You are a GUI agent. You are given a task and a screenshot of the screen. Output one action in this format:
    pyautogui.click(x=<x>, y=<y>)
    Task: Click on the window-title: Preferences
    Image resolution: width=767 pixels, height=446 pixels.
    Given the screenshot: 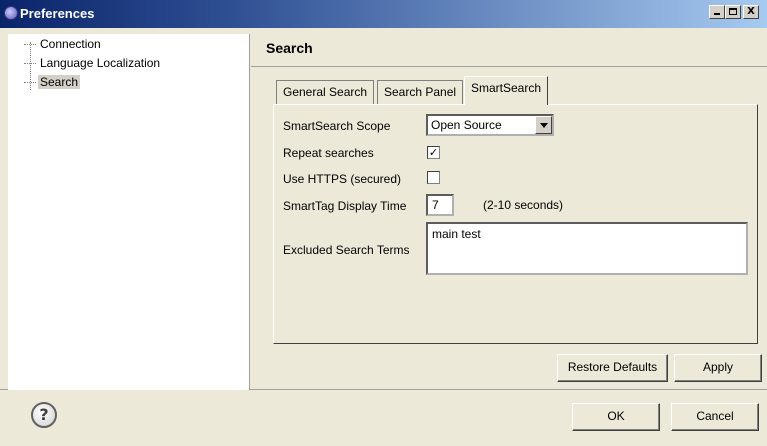 What is the action you would take?
    pyautogui.click(x=57, y=13)
    